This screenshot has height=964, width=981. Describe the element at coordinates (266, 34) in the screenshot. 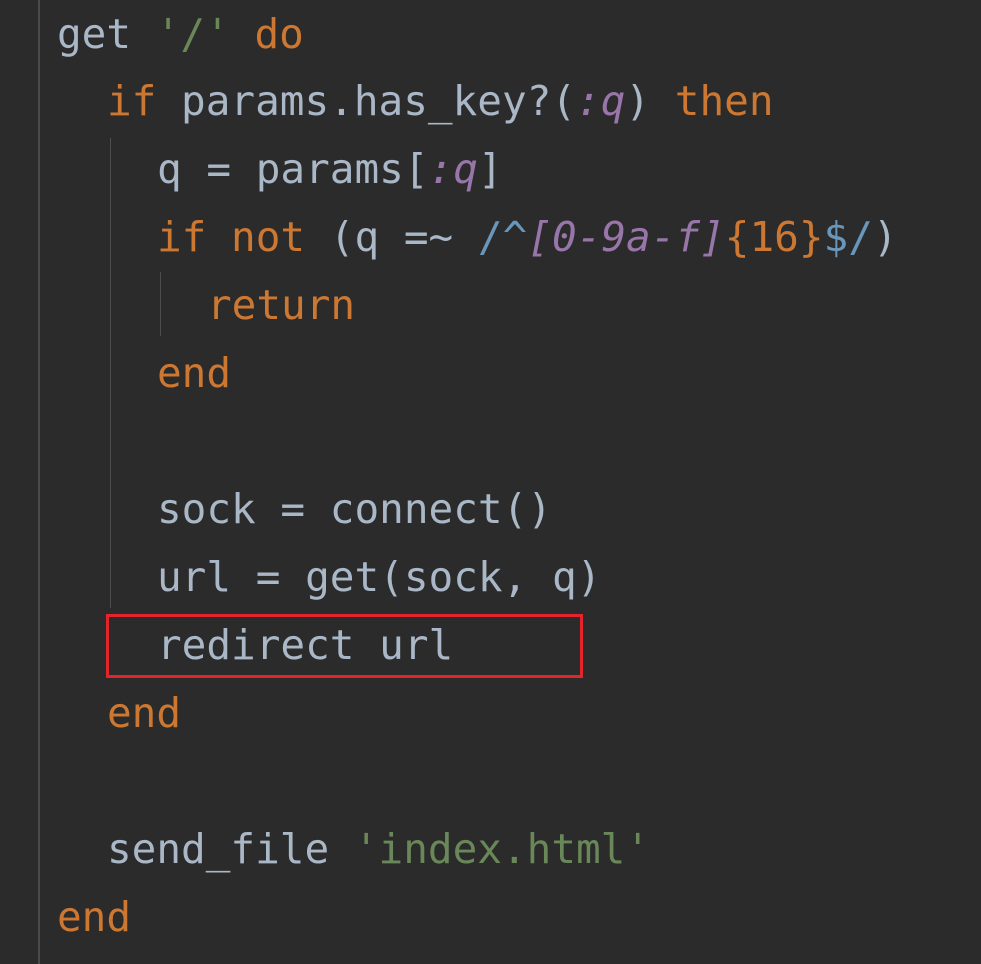

I see `code-token: do` at that location.